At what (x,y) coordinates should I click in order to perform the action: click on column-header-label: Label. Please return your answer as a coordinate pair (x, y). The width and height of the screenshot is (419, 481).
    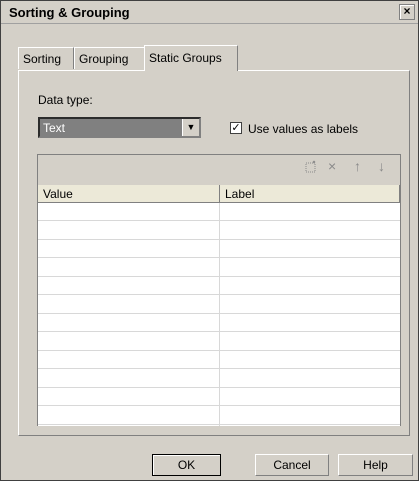
    Looking at the image, I should click on (310, 194).